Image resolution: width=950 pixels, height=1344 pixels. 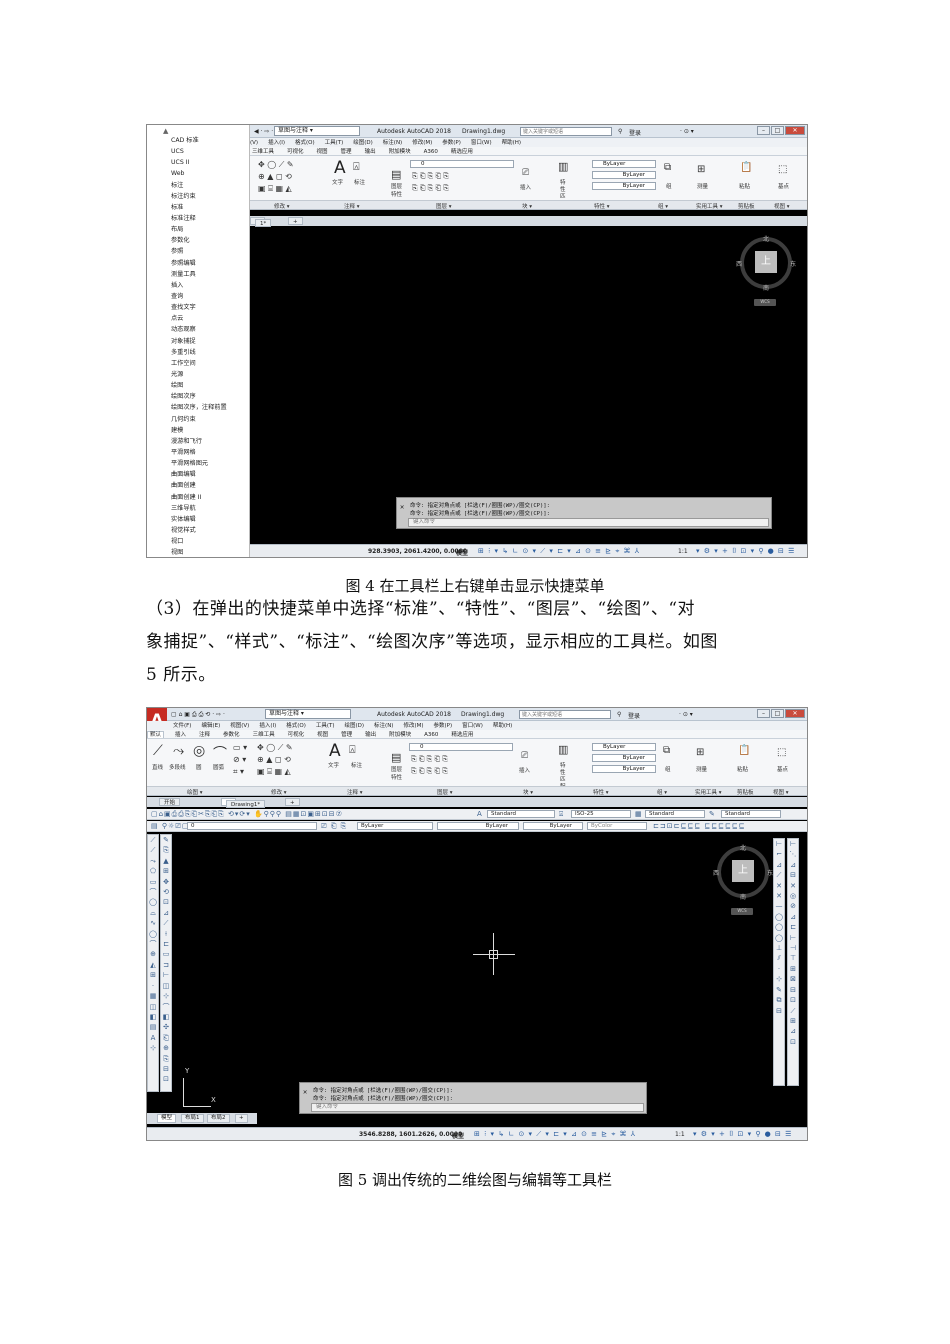 I want to click on table-style-icon: ▦, so click(x=639, y=814).